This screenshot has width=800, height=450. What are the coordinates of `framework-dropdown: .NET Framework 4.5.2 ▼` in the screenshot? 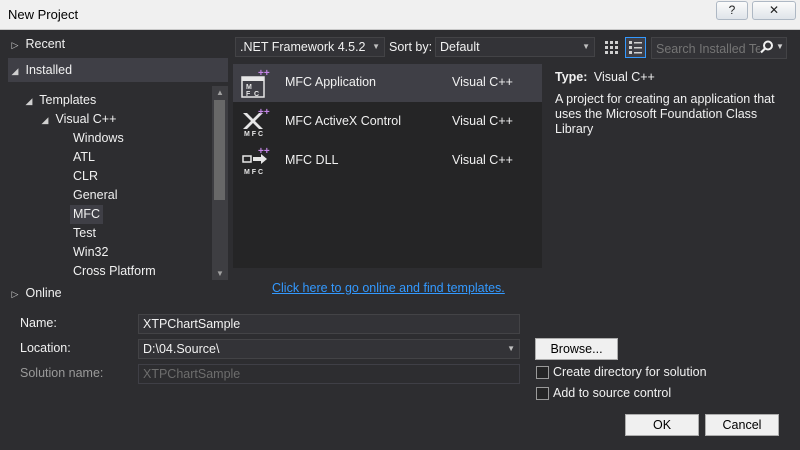 It's located at (310, 47).